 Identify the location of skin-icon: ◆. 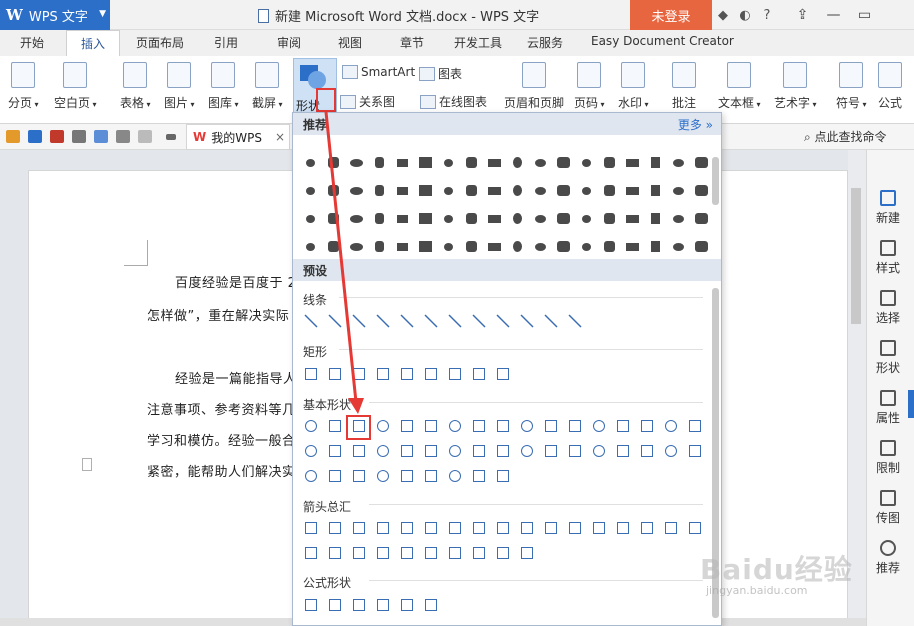
(723, 15).